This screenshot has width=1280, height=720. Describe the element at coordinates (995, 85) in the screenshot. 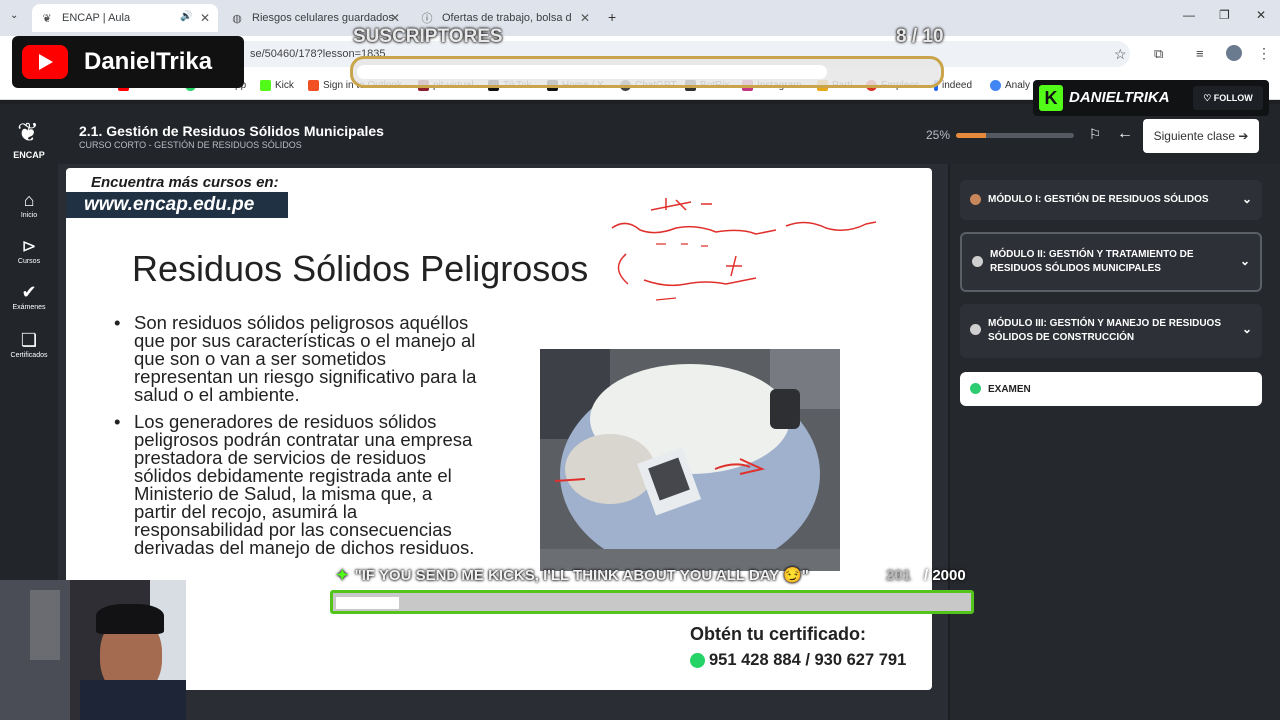

I see `analytics-icon` at that location.